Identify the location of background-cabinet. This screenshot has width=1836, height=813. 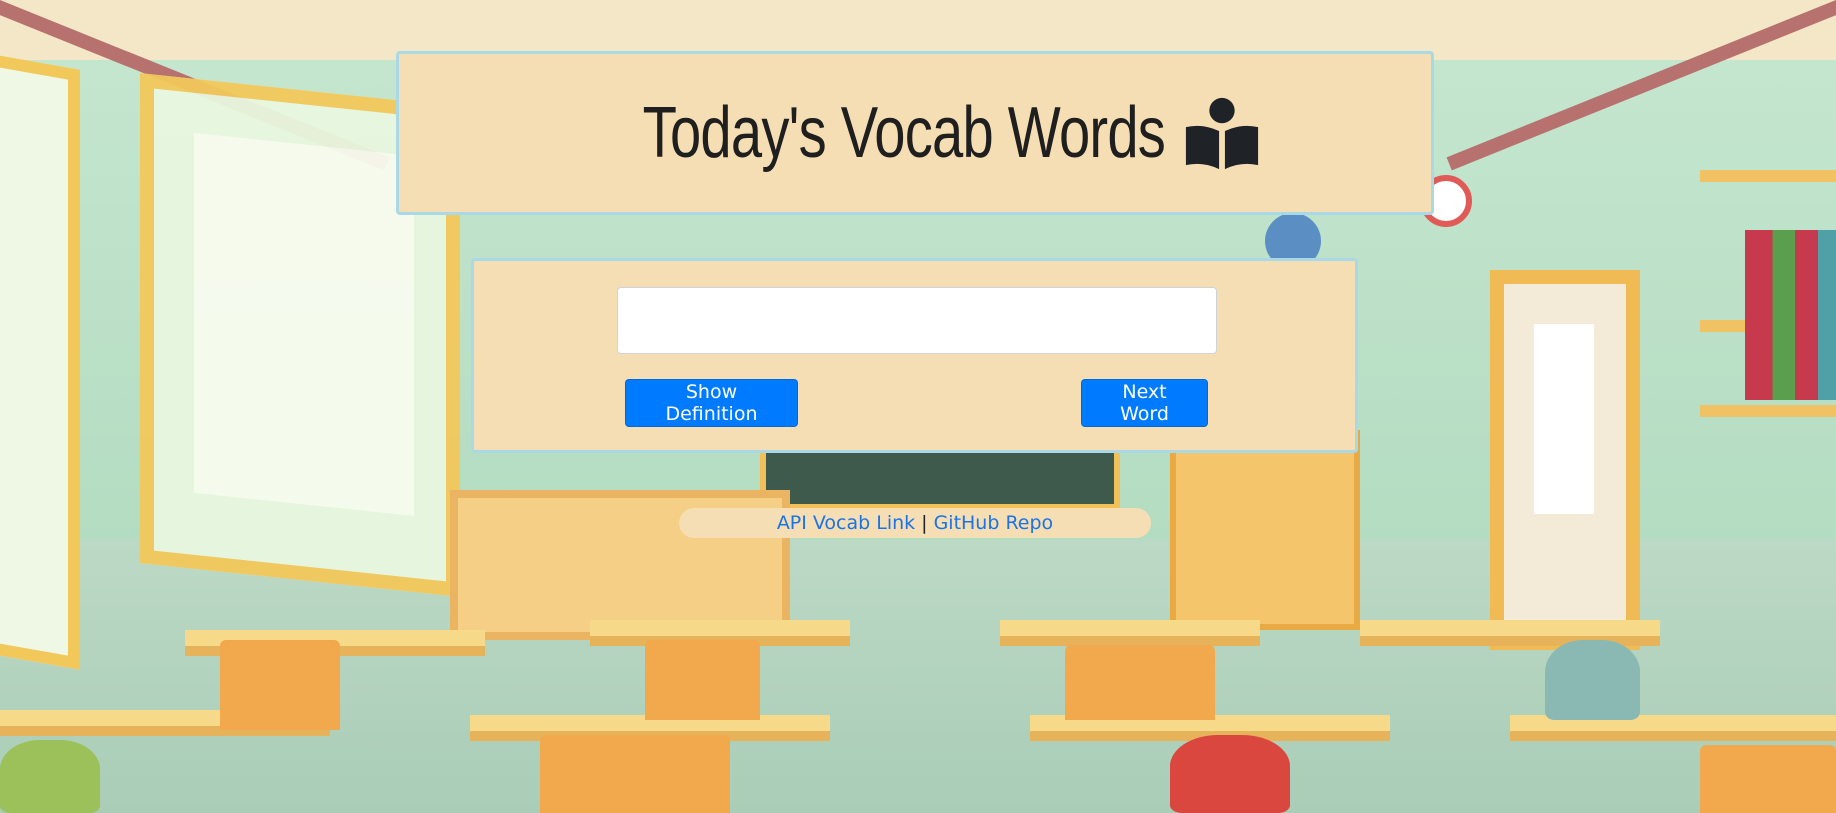
(1265, 530).